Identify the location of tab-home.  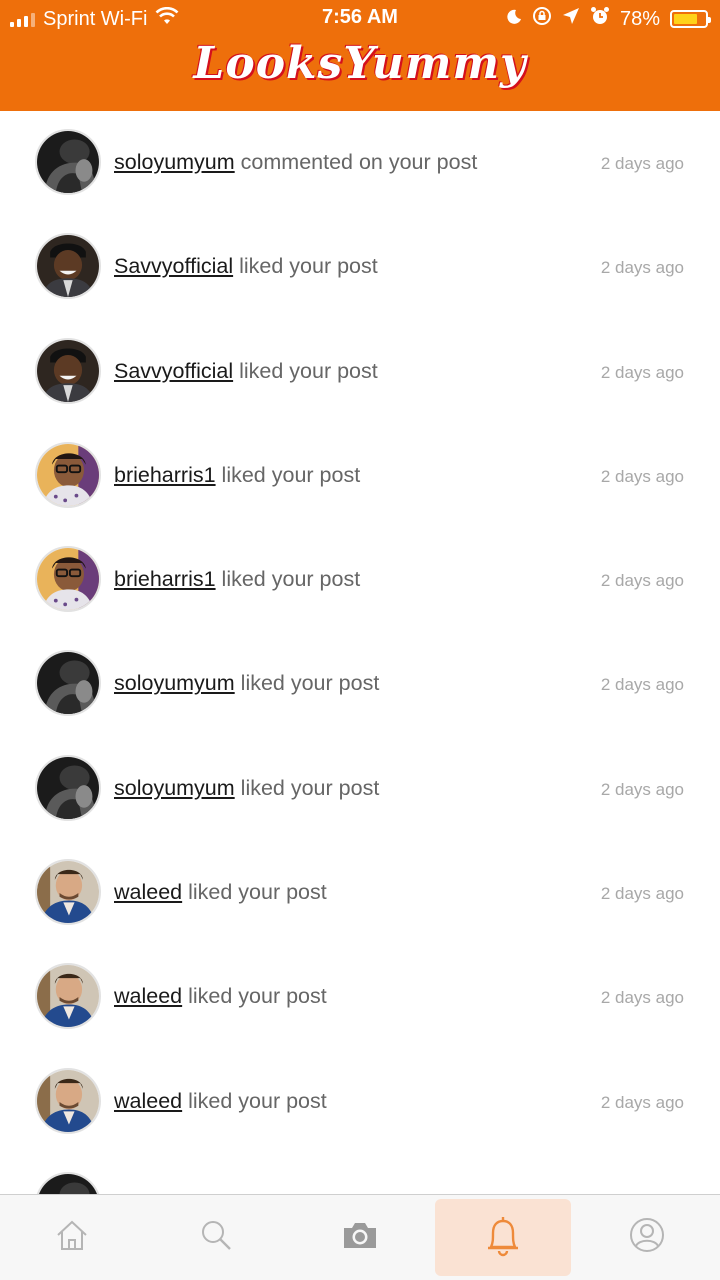
(72, 1237).